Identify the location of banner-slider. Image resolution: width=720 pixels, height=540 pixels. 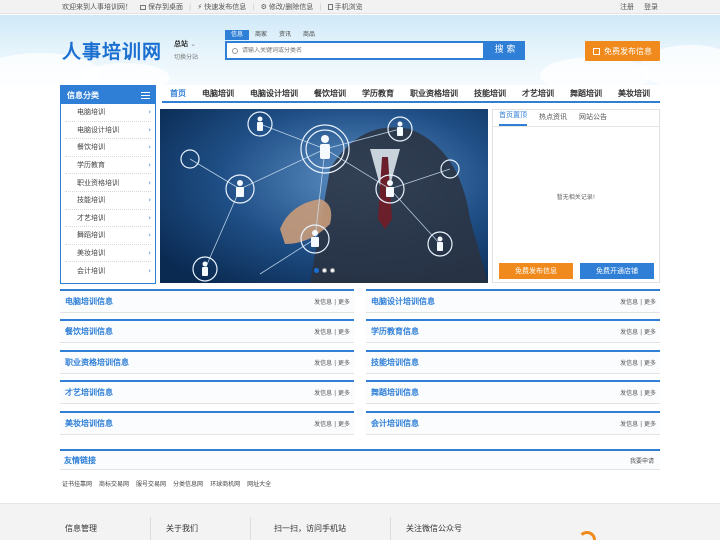
(324, 196).